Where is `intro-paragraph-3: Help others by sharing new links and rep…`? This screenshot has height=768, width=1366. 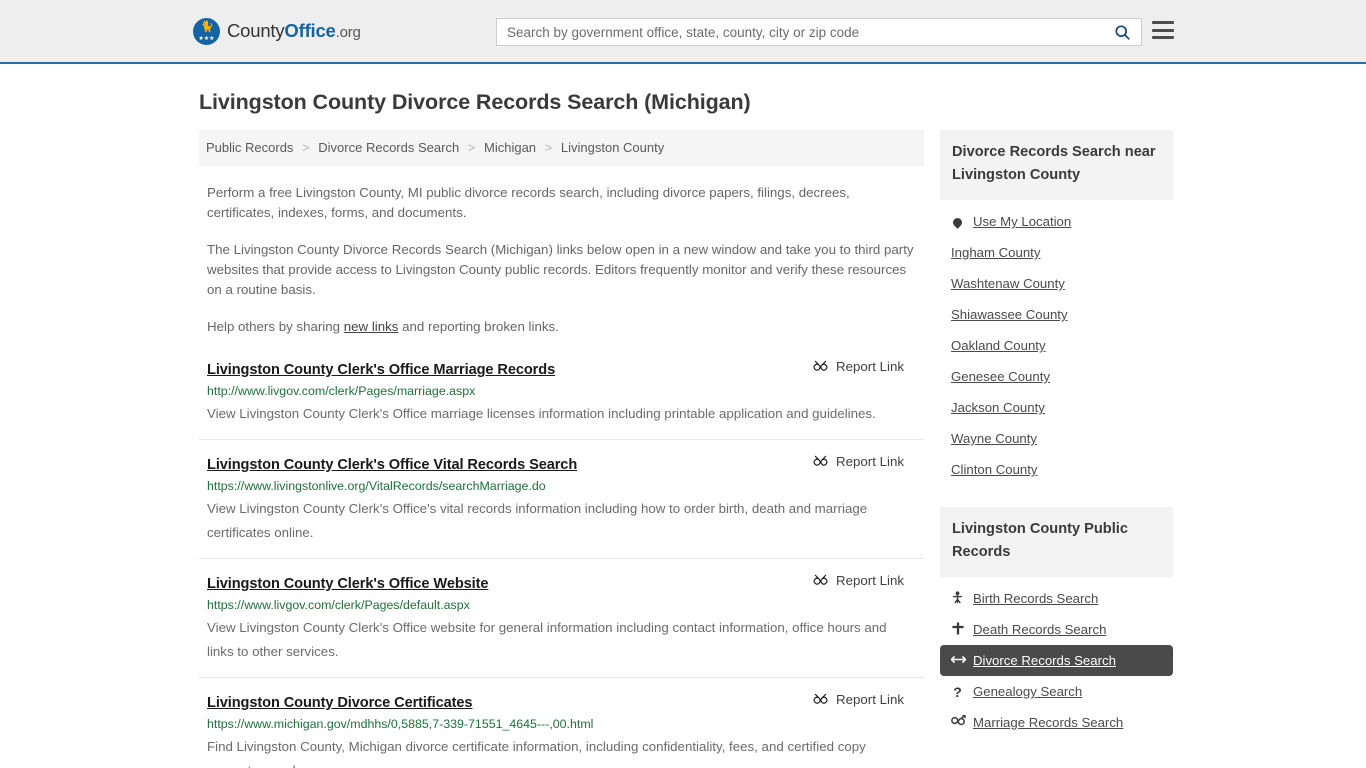 intro-paragraph-3: Help others by sharing new links and rep… is located at coordinates (560, 327).